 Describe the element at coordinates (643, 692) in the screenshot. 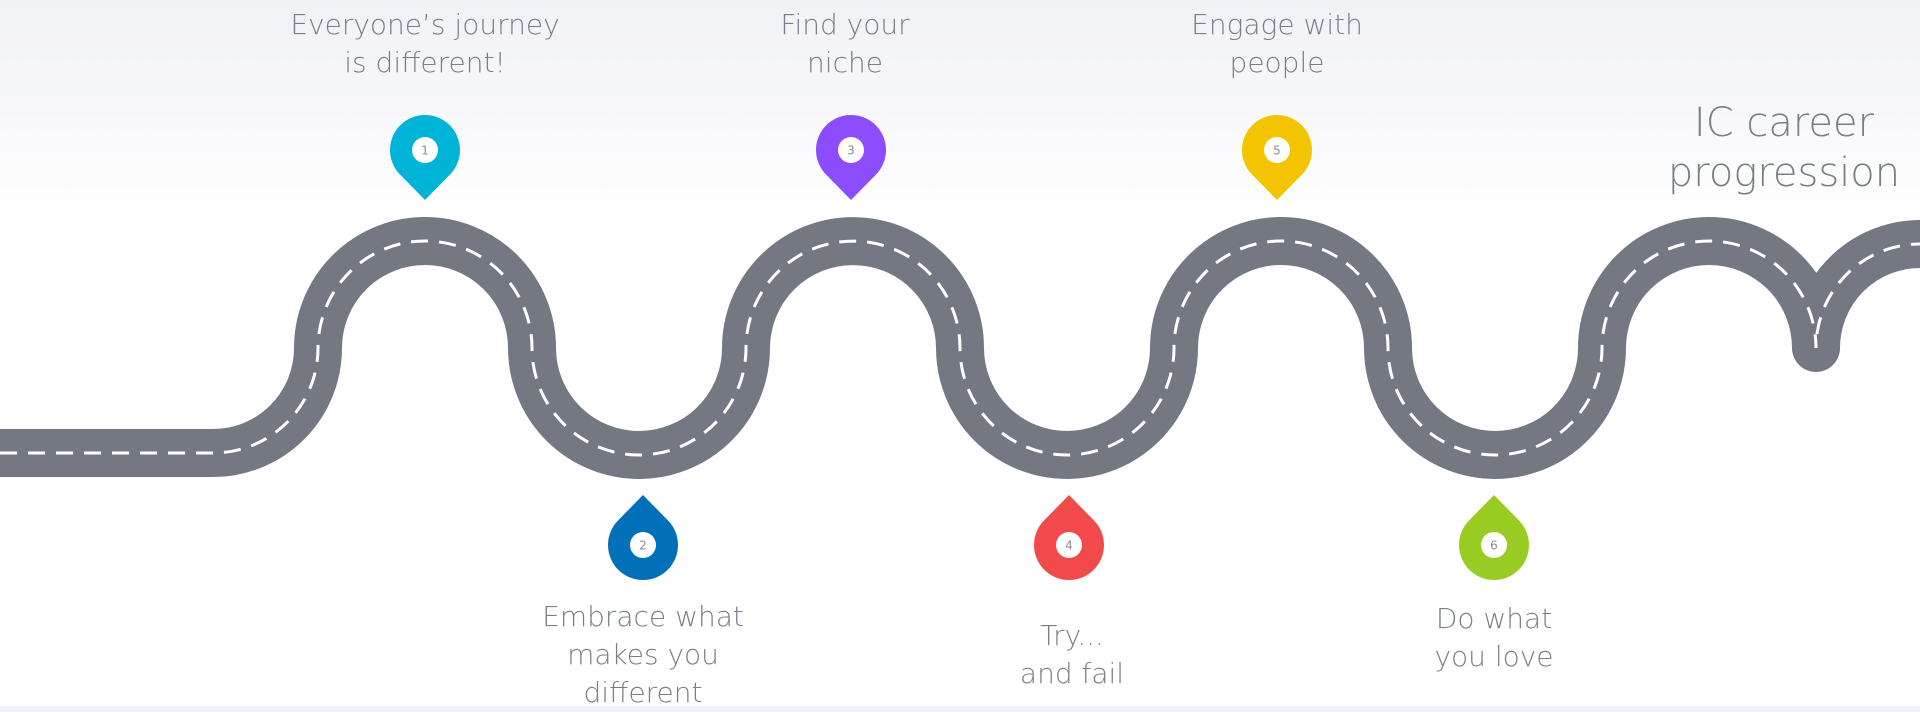

I see `milestone-2-line-3: different` at that location.